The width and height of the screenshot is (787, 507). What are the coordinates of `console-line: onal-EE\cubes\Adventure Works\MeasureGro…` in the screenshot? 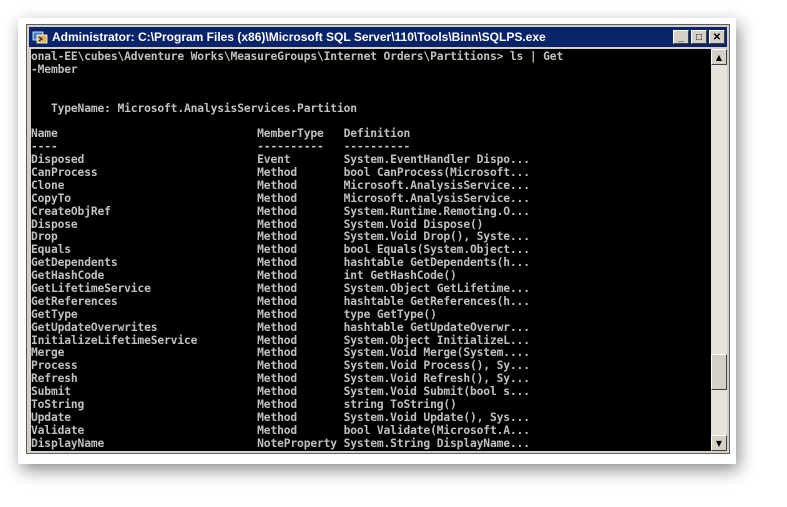 It's located at (297, 56).